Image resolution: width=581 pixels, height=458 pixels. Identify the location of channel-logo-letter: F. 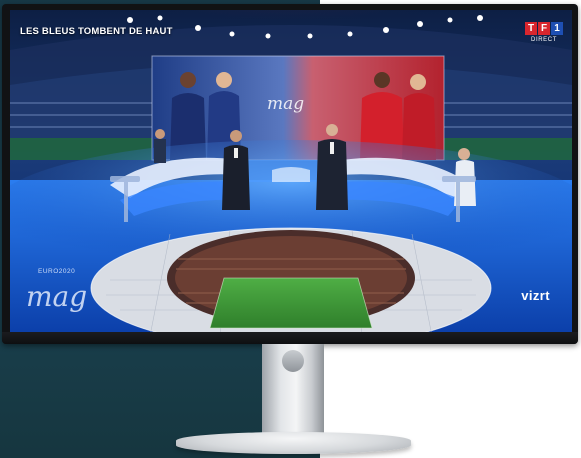
(544, 28).